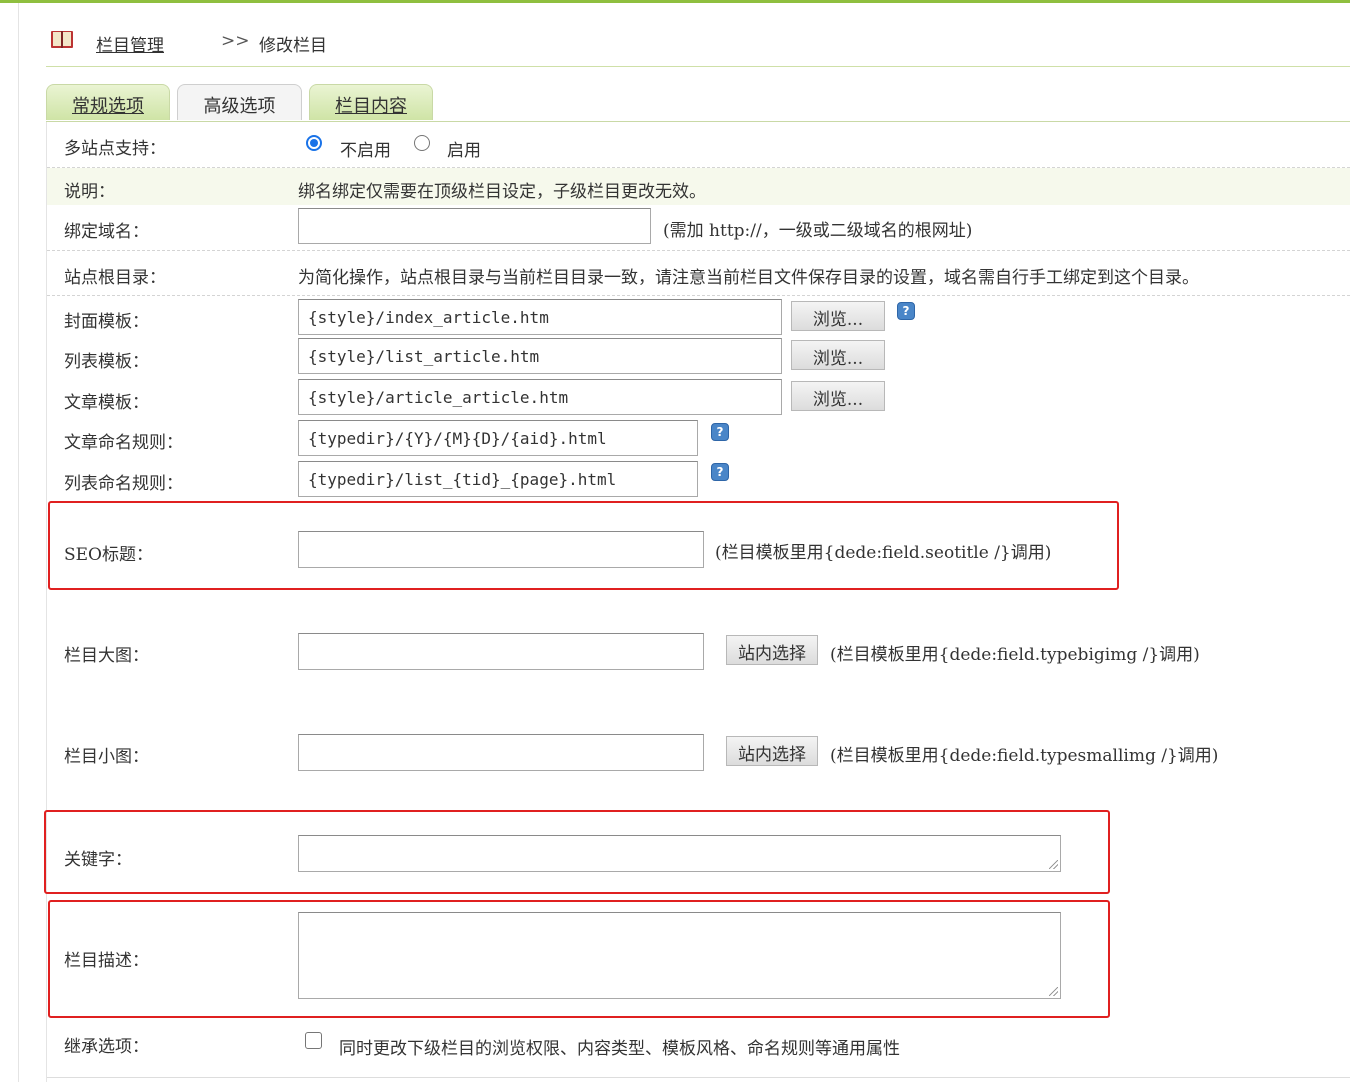 The width and height of the screenshot is (1350, 1082). Describe the element at coordinates (130, 43) in the screenshot. I see `breadcrumb-link-column-manage: 栏目管理` at that location.